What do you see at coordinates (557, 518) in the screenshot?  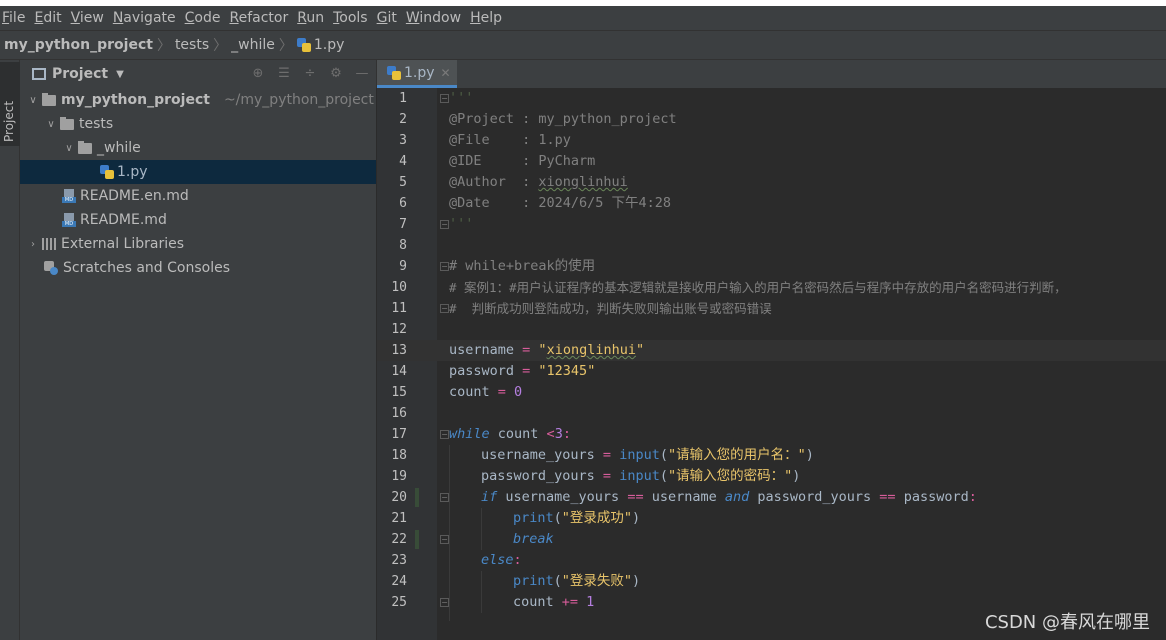 I see `paren-token: (` at bounding box center [557, 518].